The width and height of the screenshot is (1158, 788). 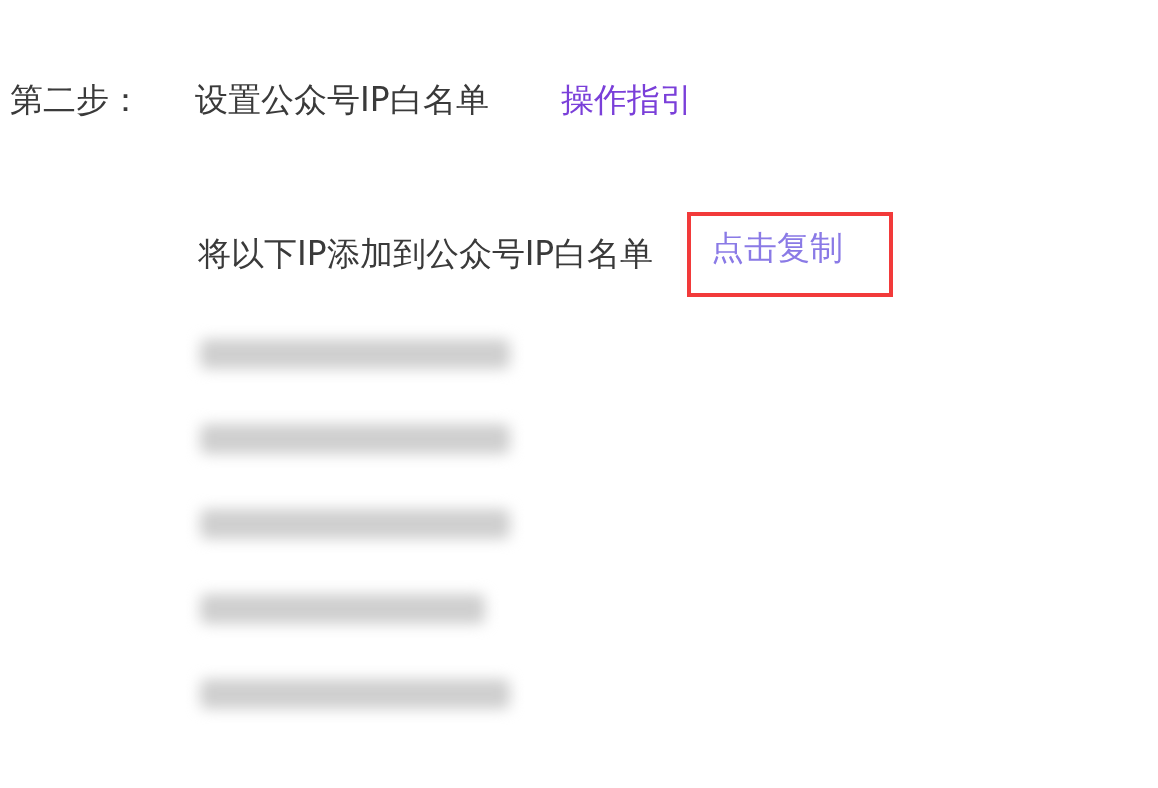 I want to click on copy-link: 点击复制, so click(x=790, y=254).